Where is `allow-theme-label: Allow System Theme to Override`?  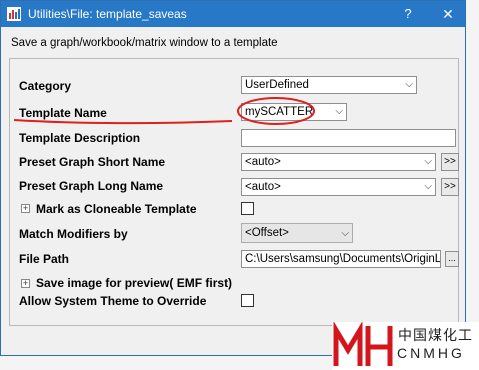 allow-theme-label: Allow System Theme to Override is located at coordinates (113, 301).